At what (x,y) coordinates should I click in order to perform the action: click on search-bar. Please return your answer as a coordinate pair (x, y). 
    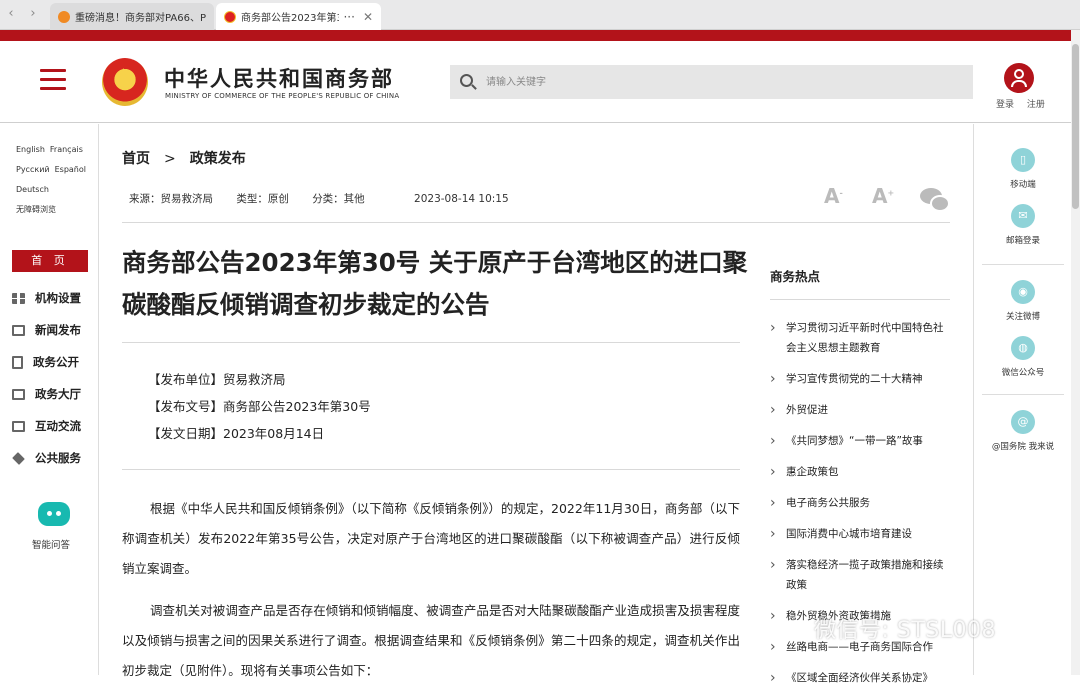
    Looking at the image, I should click on (711, 82).